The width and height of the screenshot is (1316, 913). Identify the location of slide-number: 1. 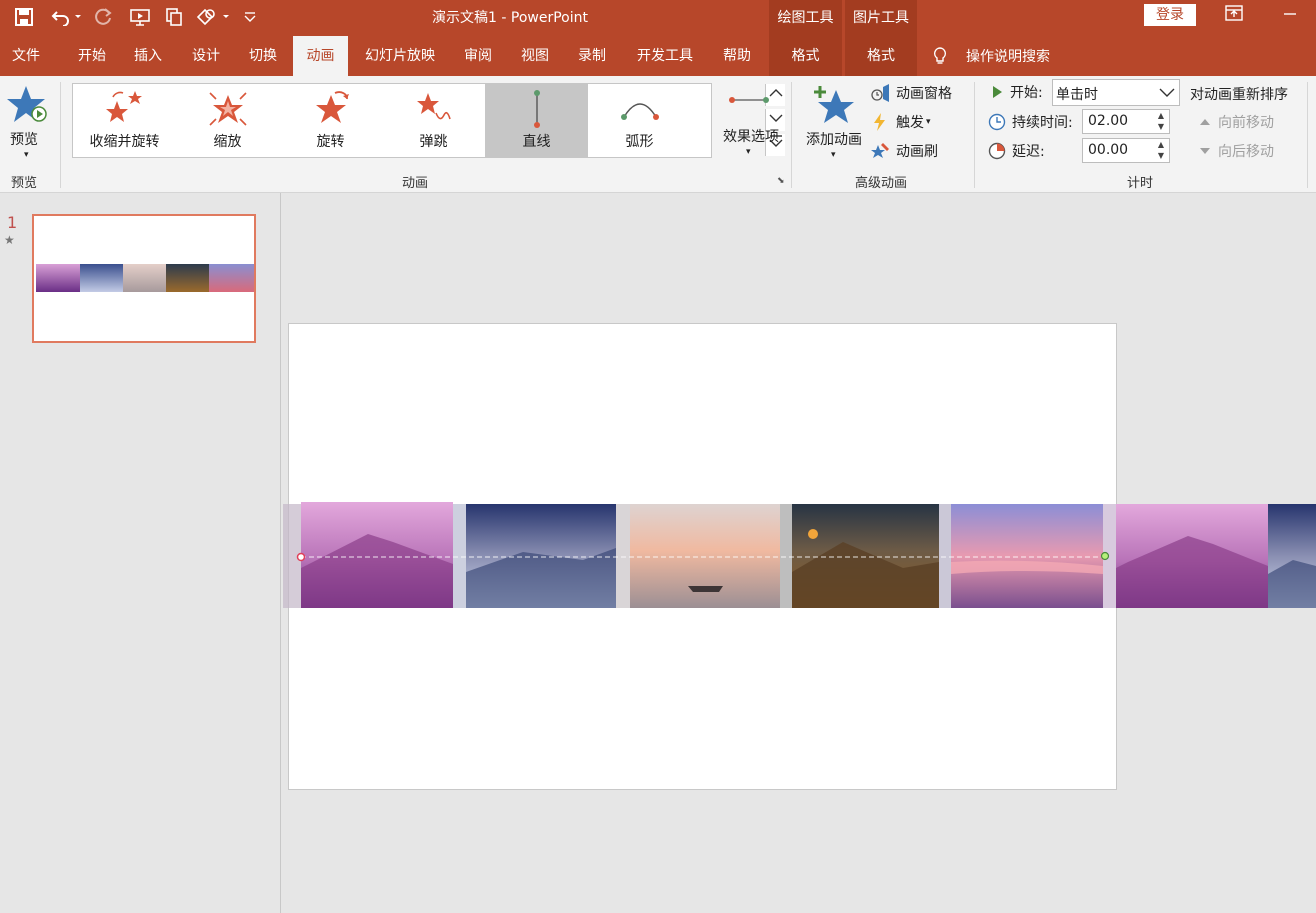
(12, 222).